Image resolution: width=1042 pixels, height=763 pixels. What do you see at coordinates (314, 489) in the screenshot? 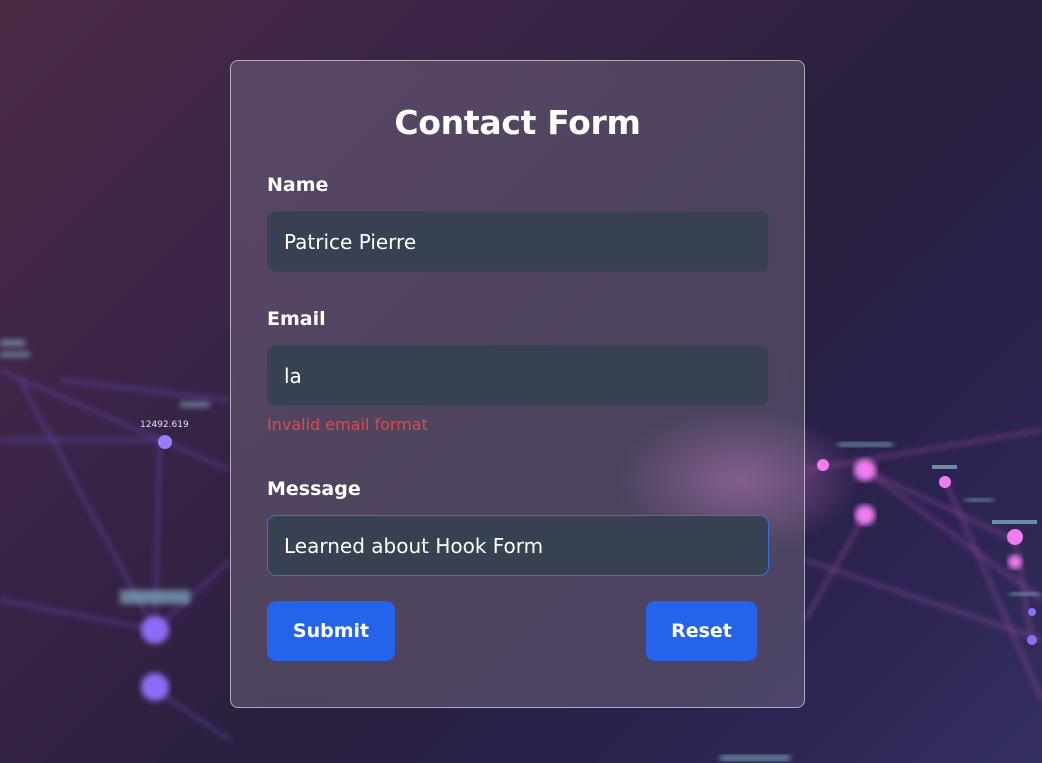
I see `message-label: Message` at bounding box center [314, 489].